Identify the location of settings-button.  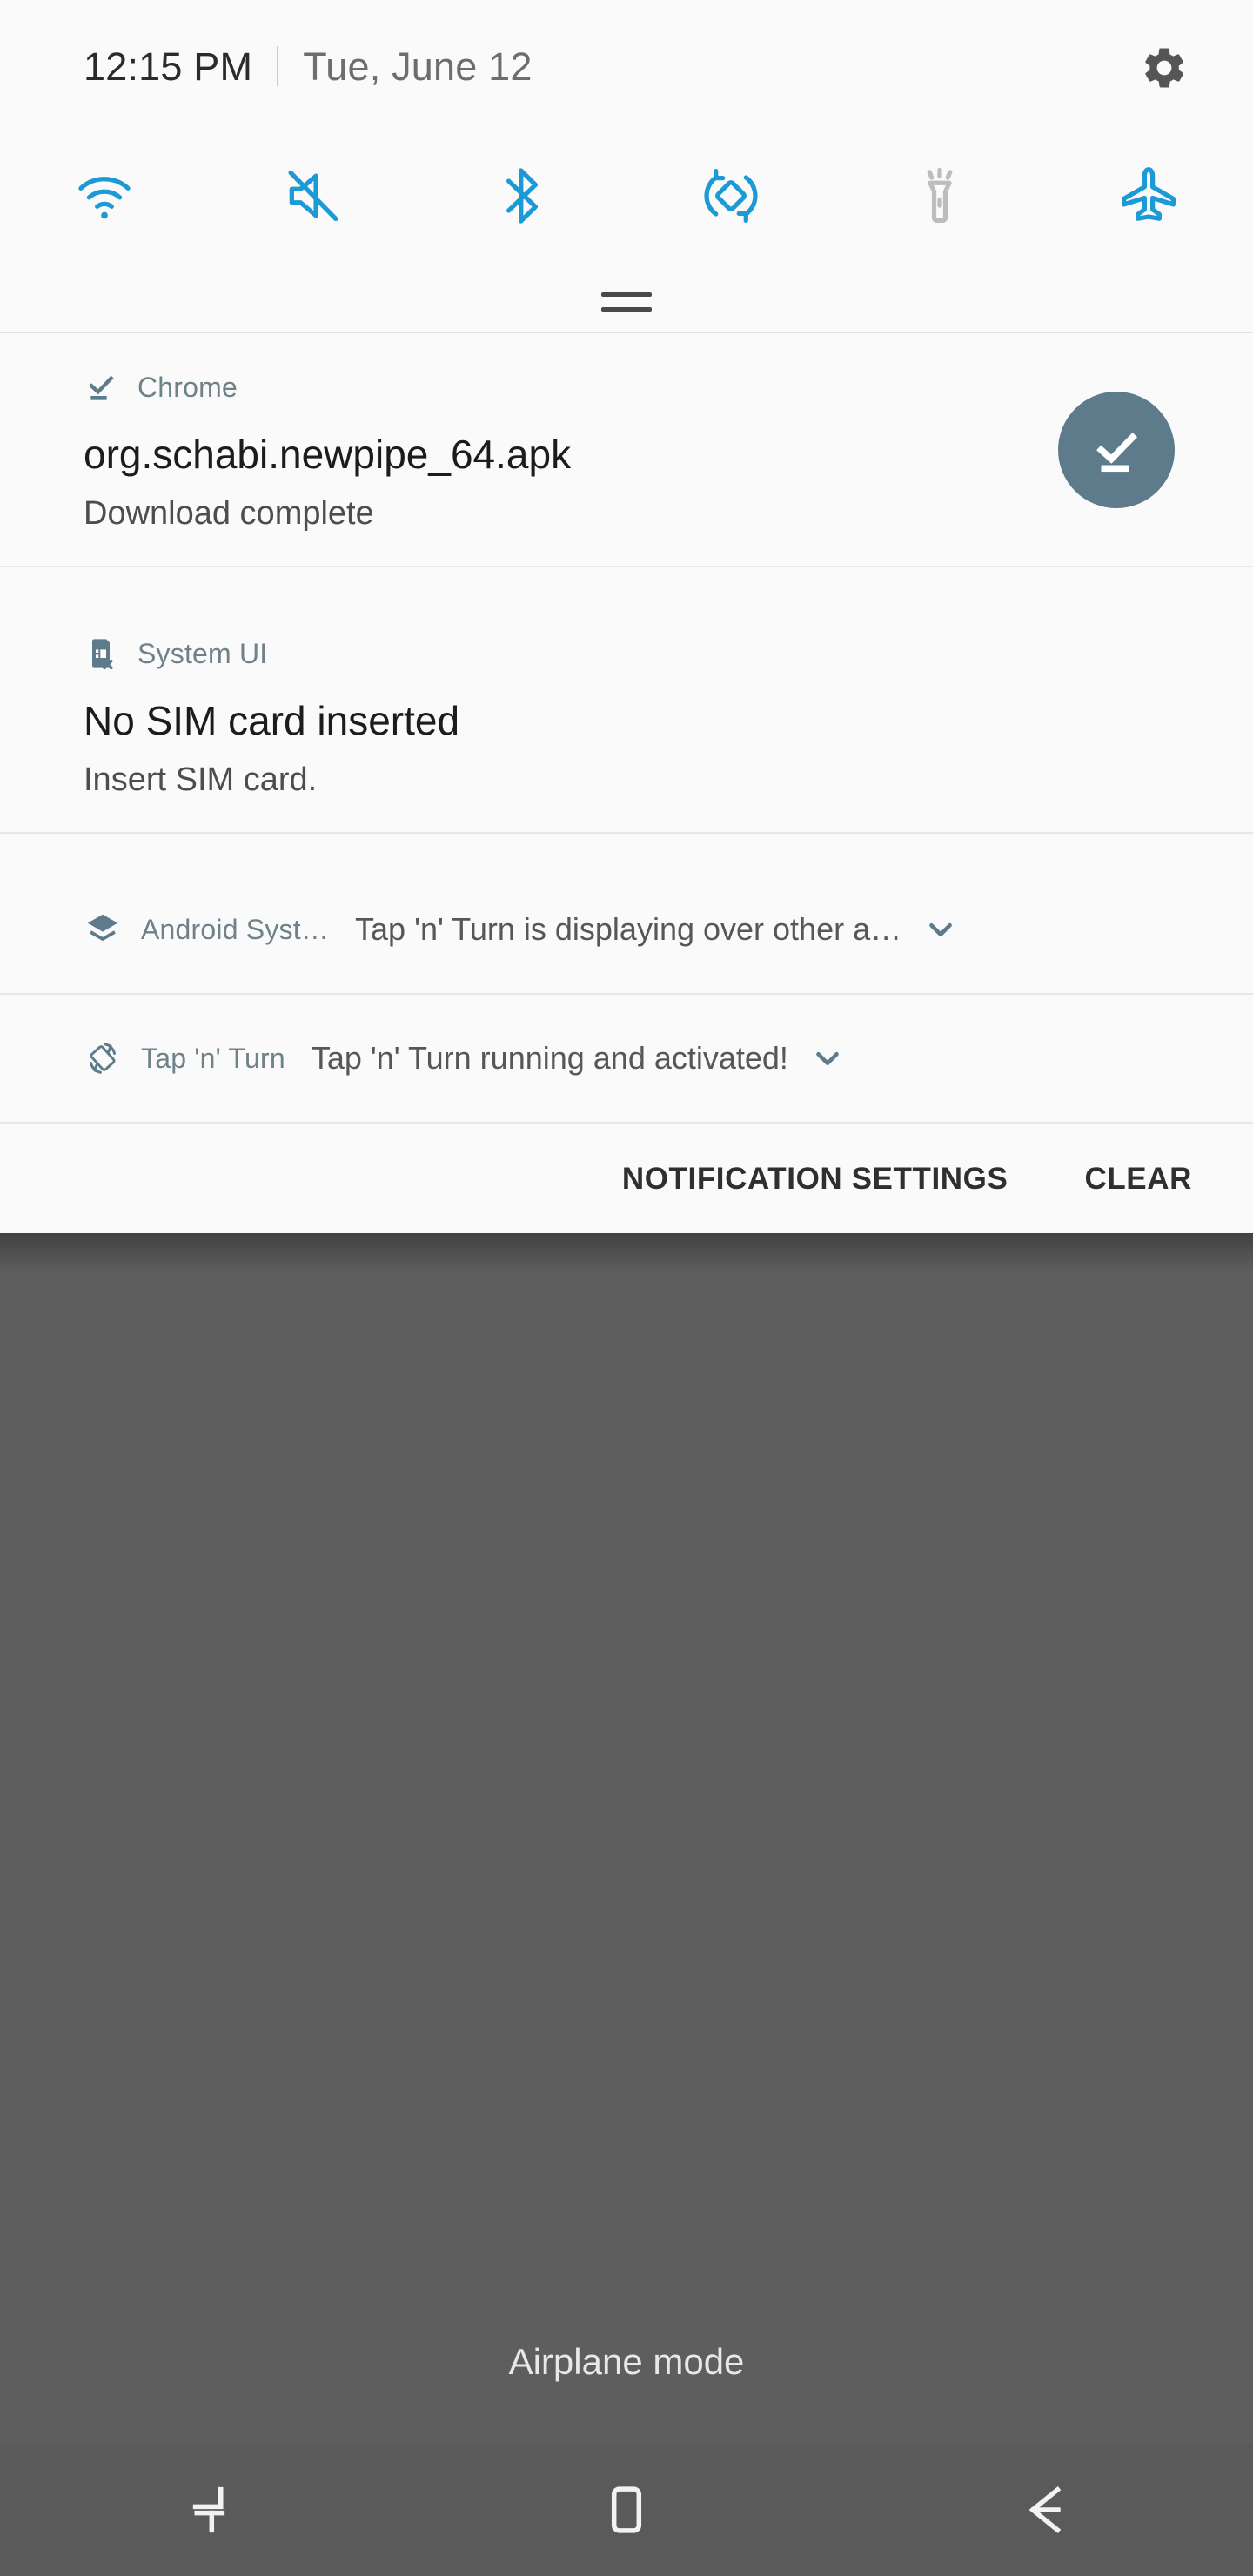
(1164, 68).